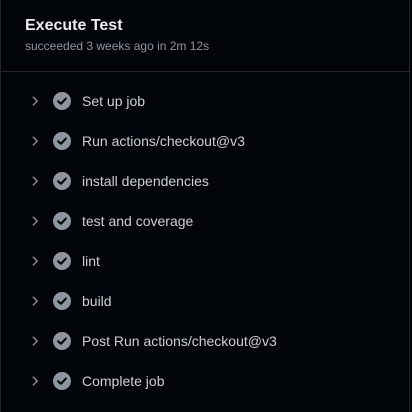 The height and width of the screenshot is (412, 412). What do you see at coordinates (205, 301) in the screenshot?
I see `step-row: build` at bounding box center [205, 301].